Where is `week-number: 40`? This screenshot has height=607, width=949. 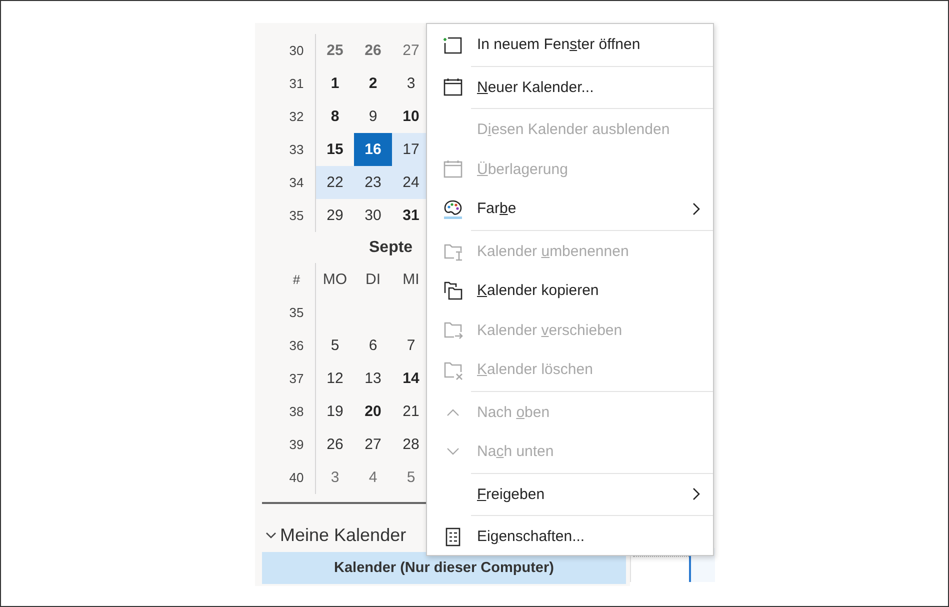
week-number: 40 is located at coordinates (298, 477).